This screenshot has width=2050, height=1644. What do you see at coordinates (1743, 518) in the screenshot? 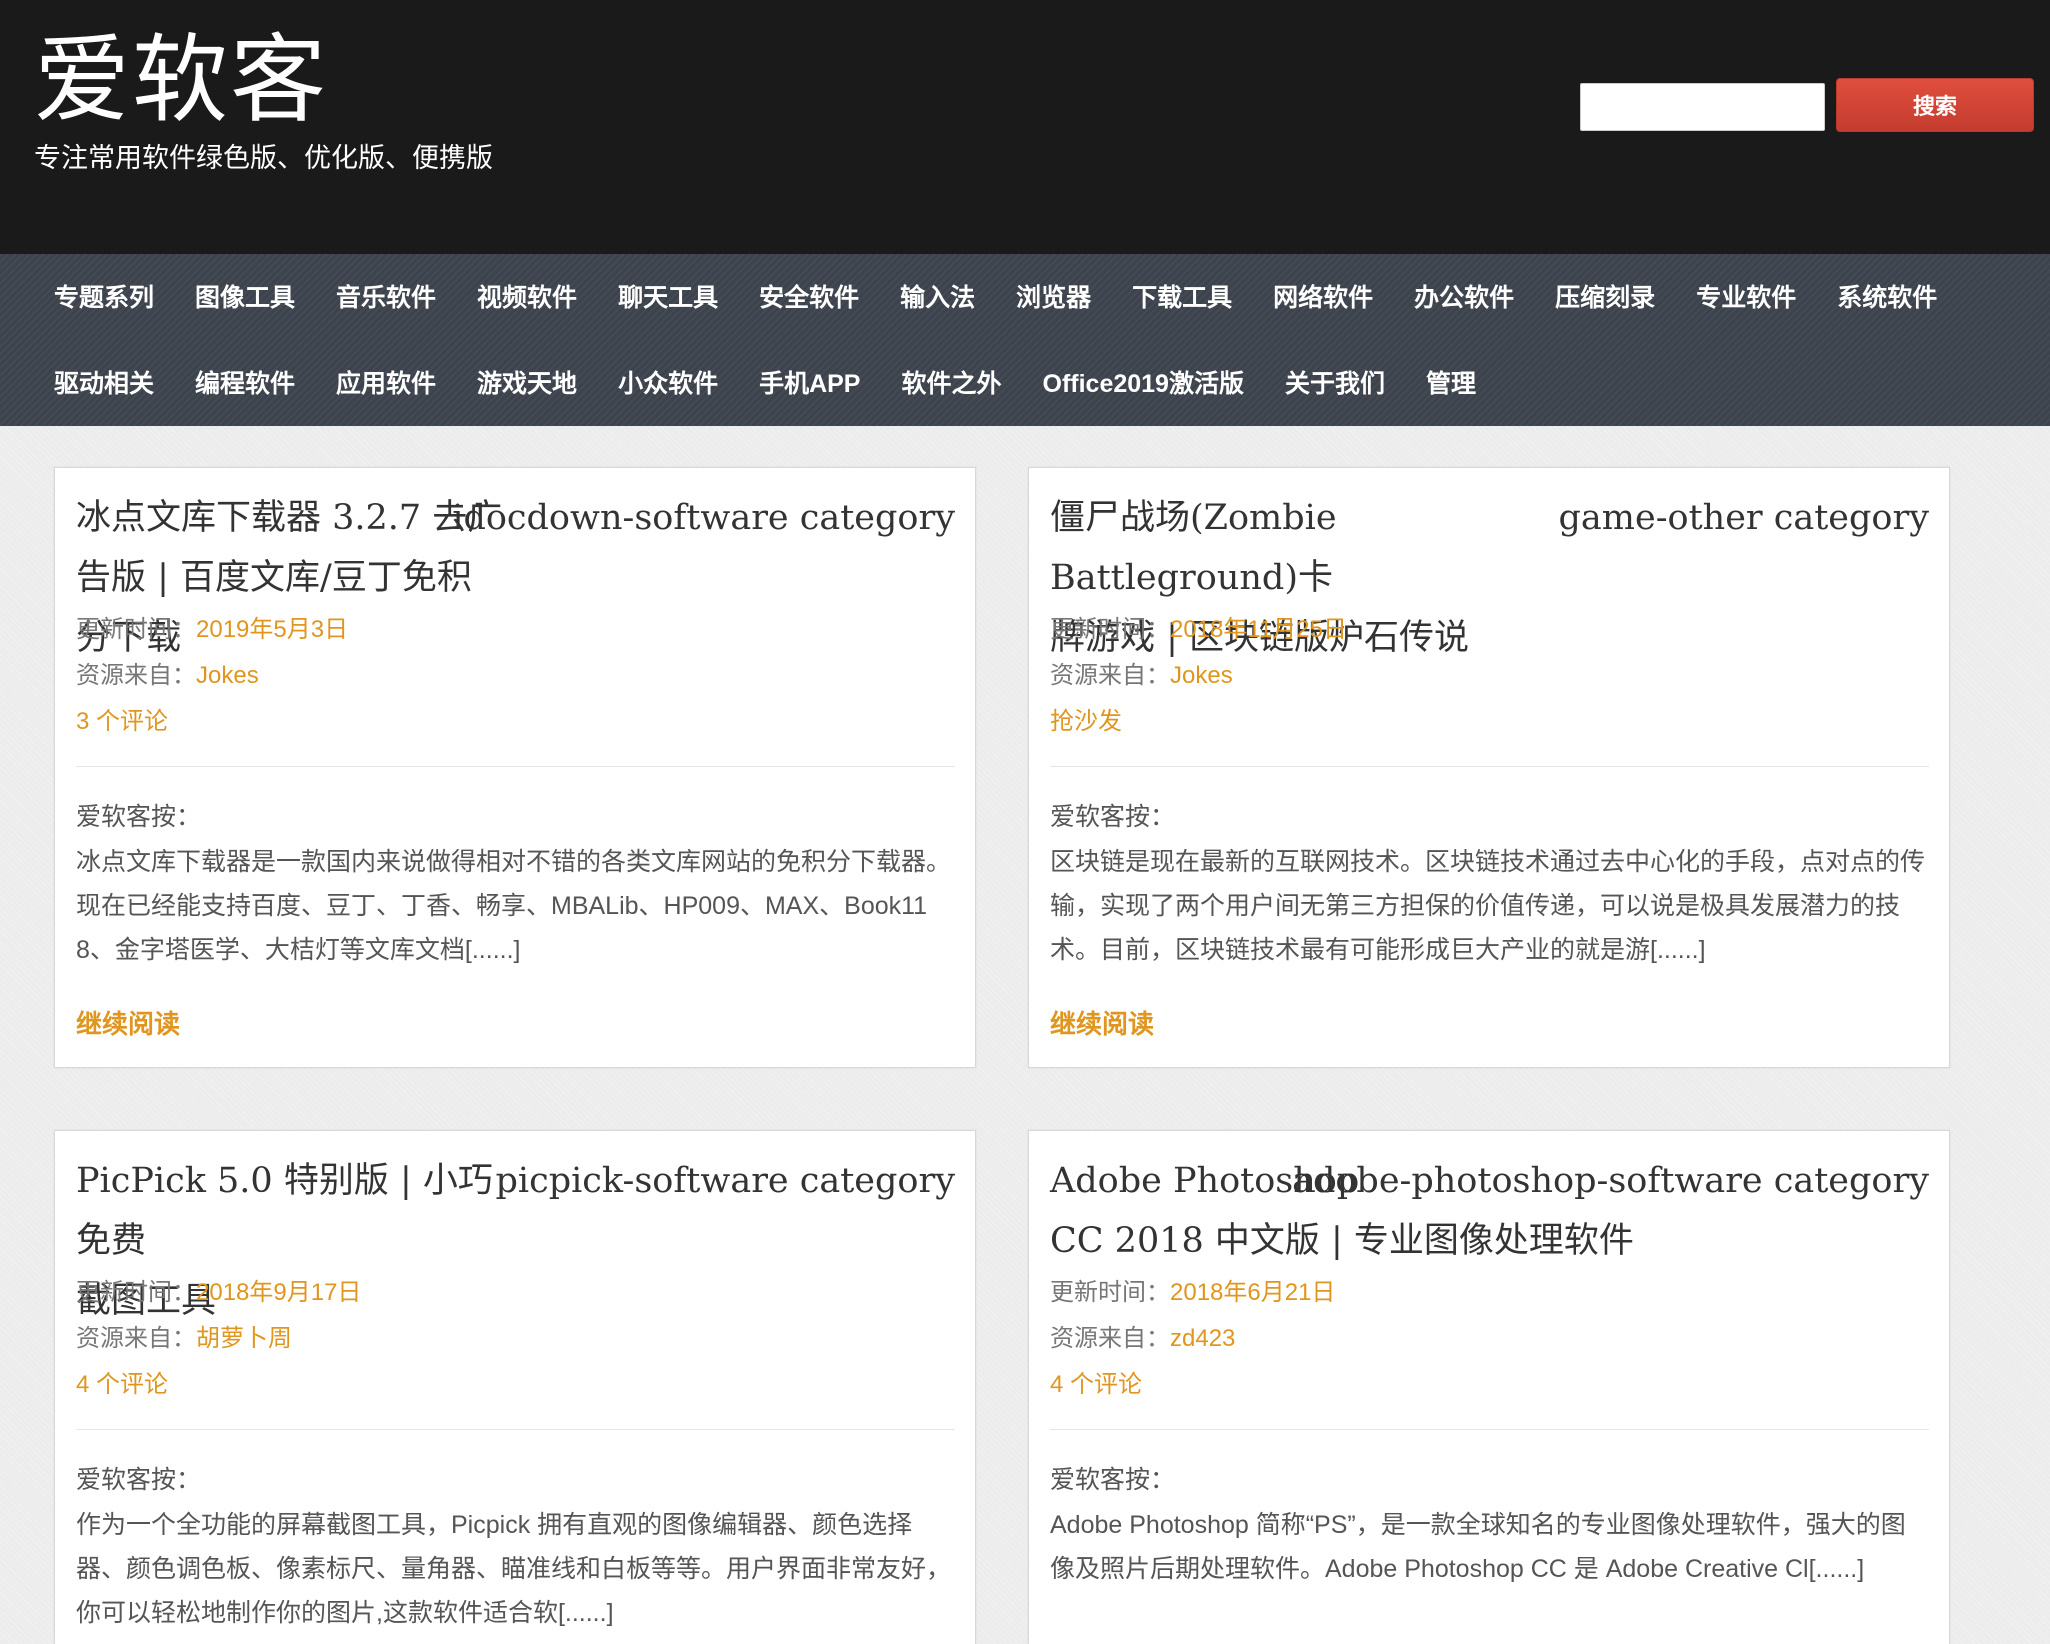
I see `post-category: game-other category` at bounding box center [1743, 518].